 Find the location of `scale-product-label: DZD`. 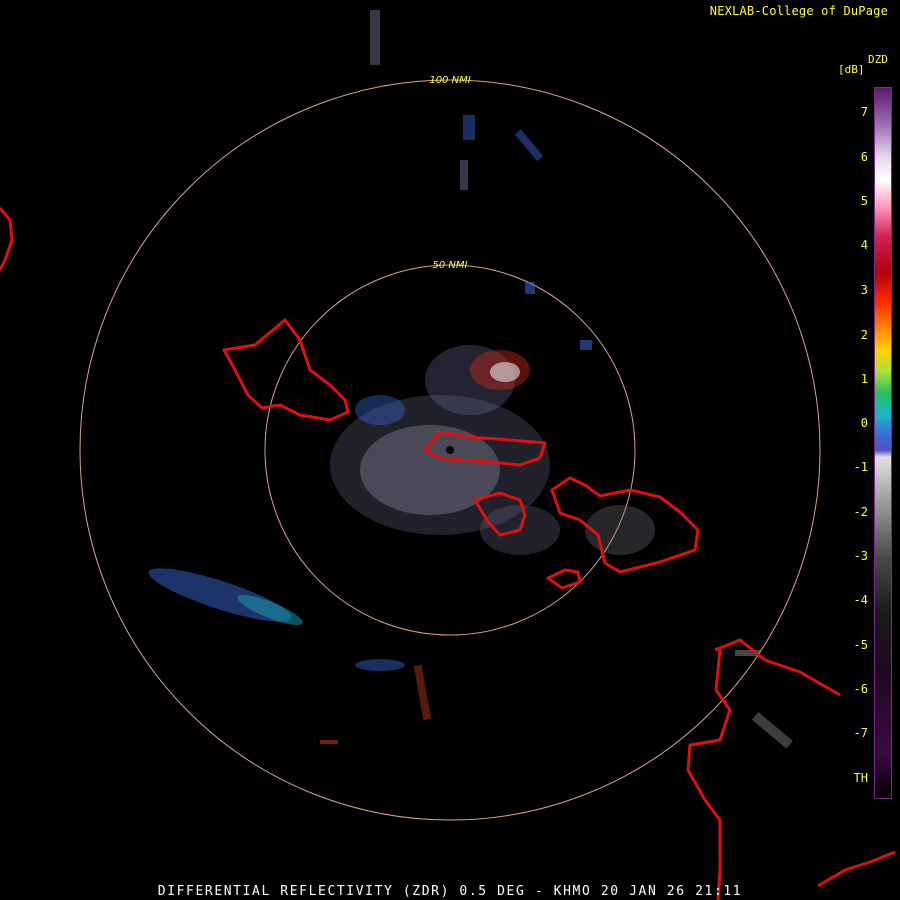

scale-product-label: DZD is located at coordinates (878, 59).